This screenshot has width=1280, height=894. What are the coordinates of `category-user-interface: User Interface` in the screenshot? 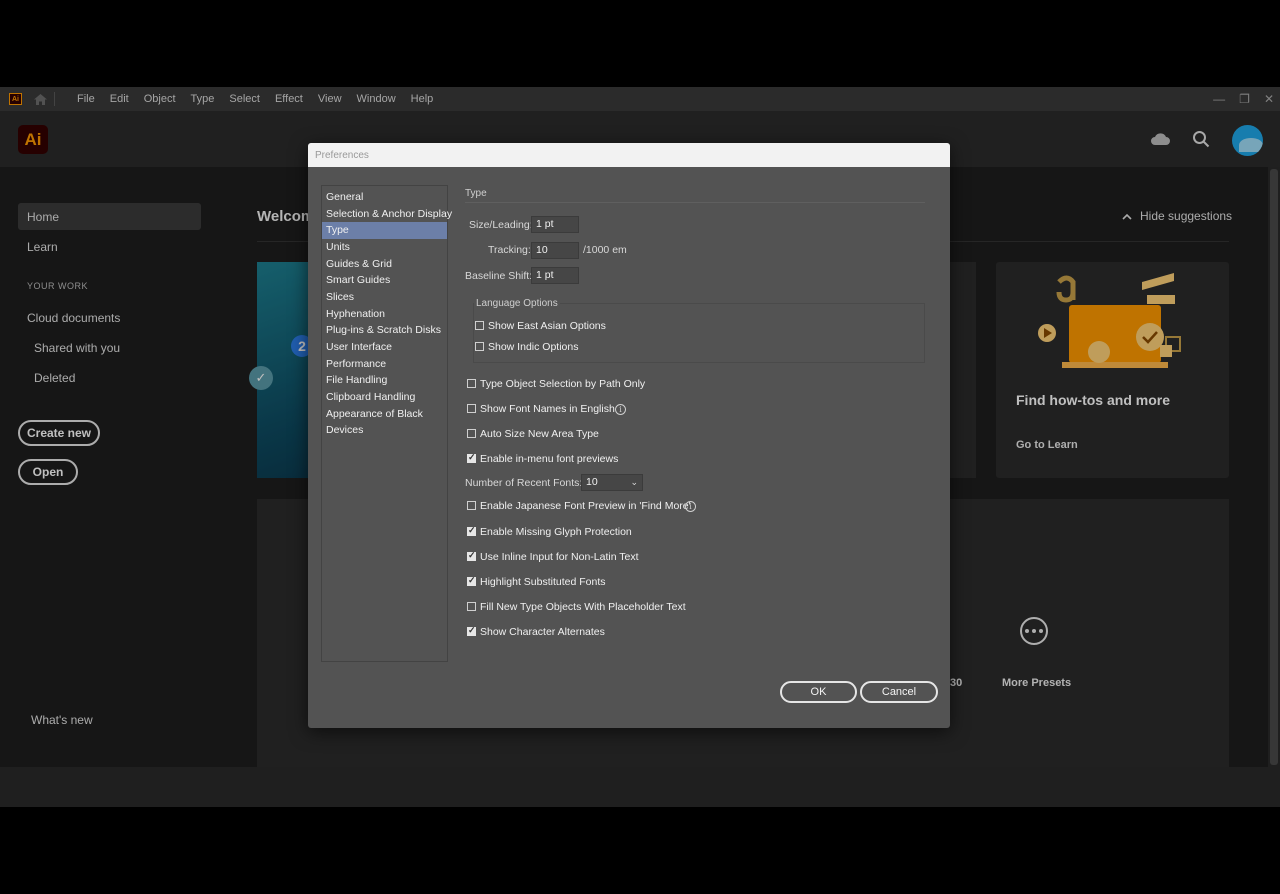 It's located at (384, 347).